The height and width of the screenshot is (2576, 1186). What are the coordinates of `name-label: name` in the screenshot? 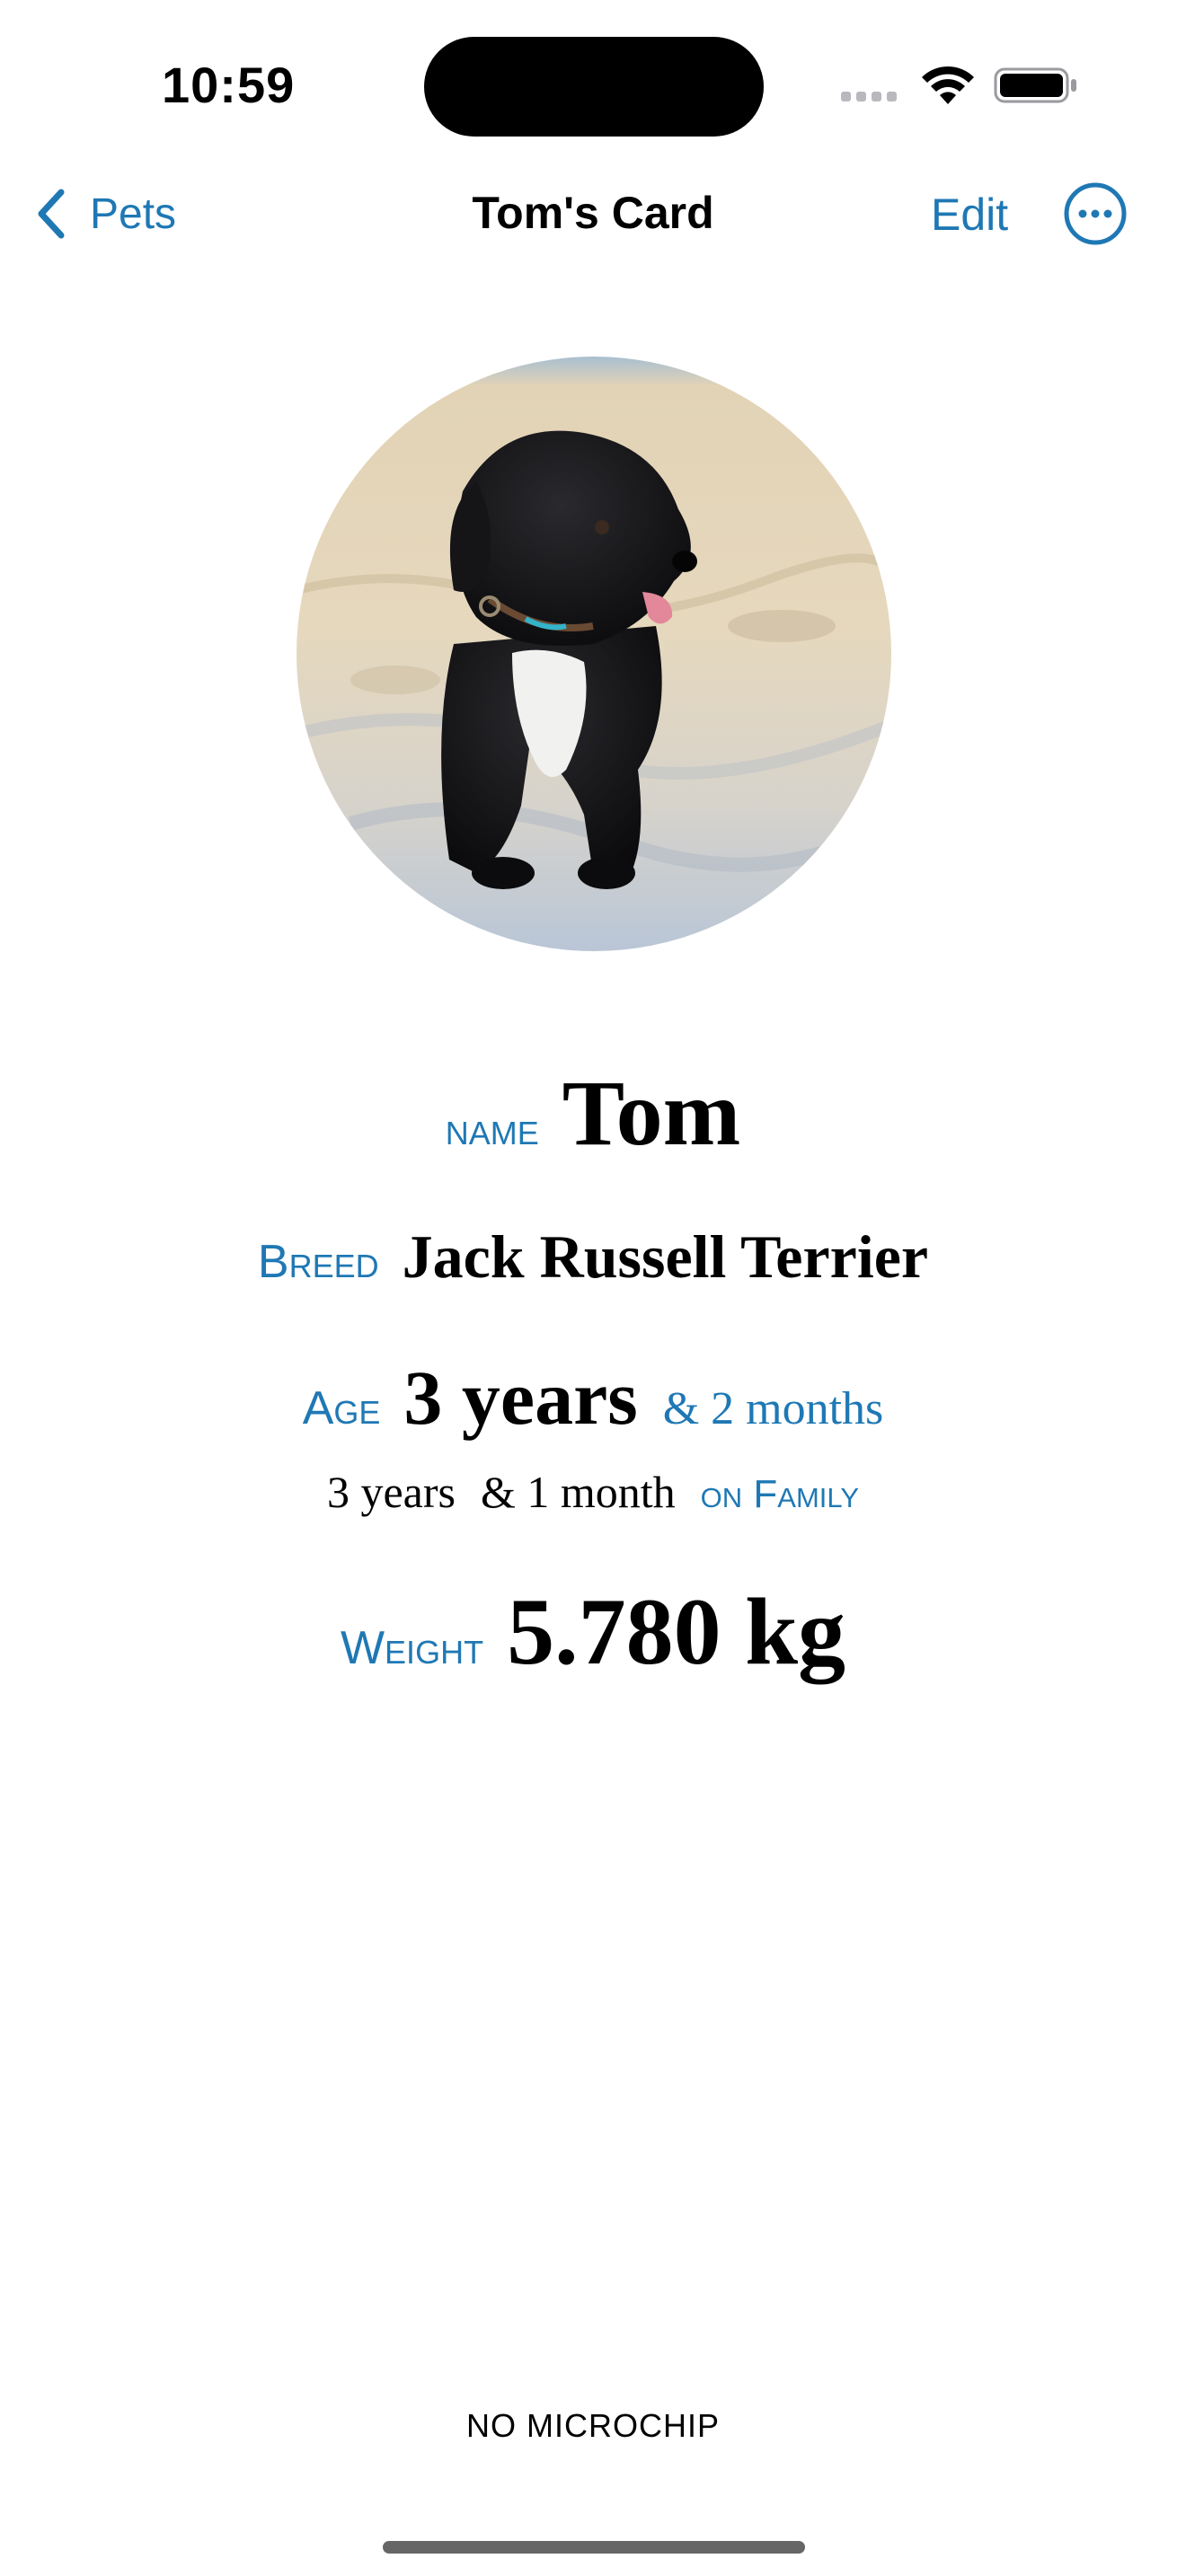 It's located at (492, 1133).